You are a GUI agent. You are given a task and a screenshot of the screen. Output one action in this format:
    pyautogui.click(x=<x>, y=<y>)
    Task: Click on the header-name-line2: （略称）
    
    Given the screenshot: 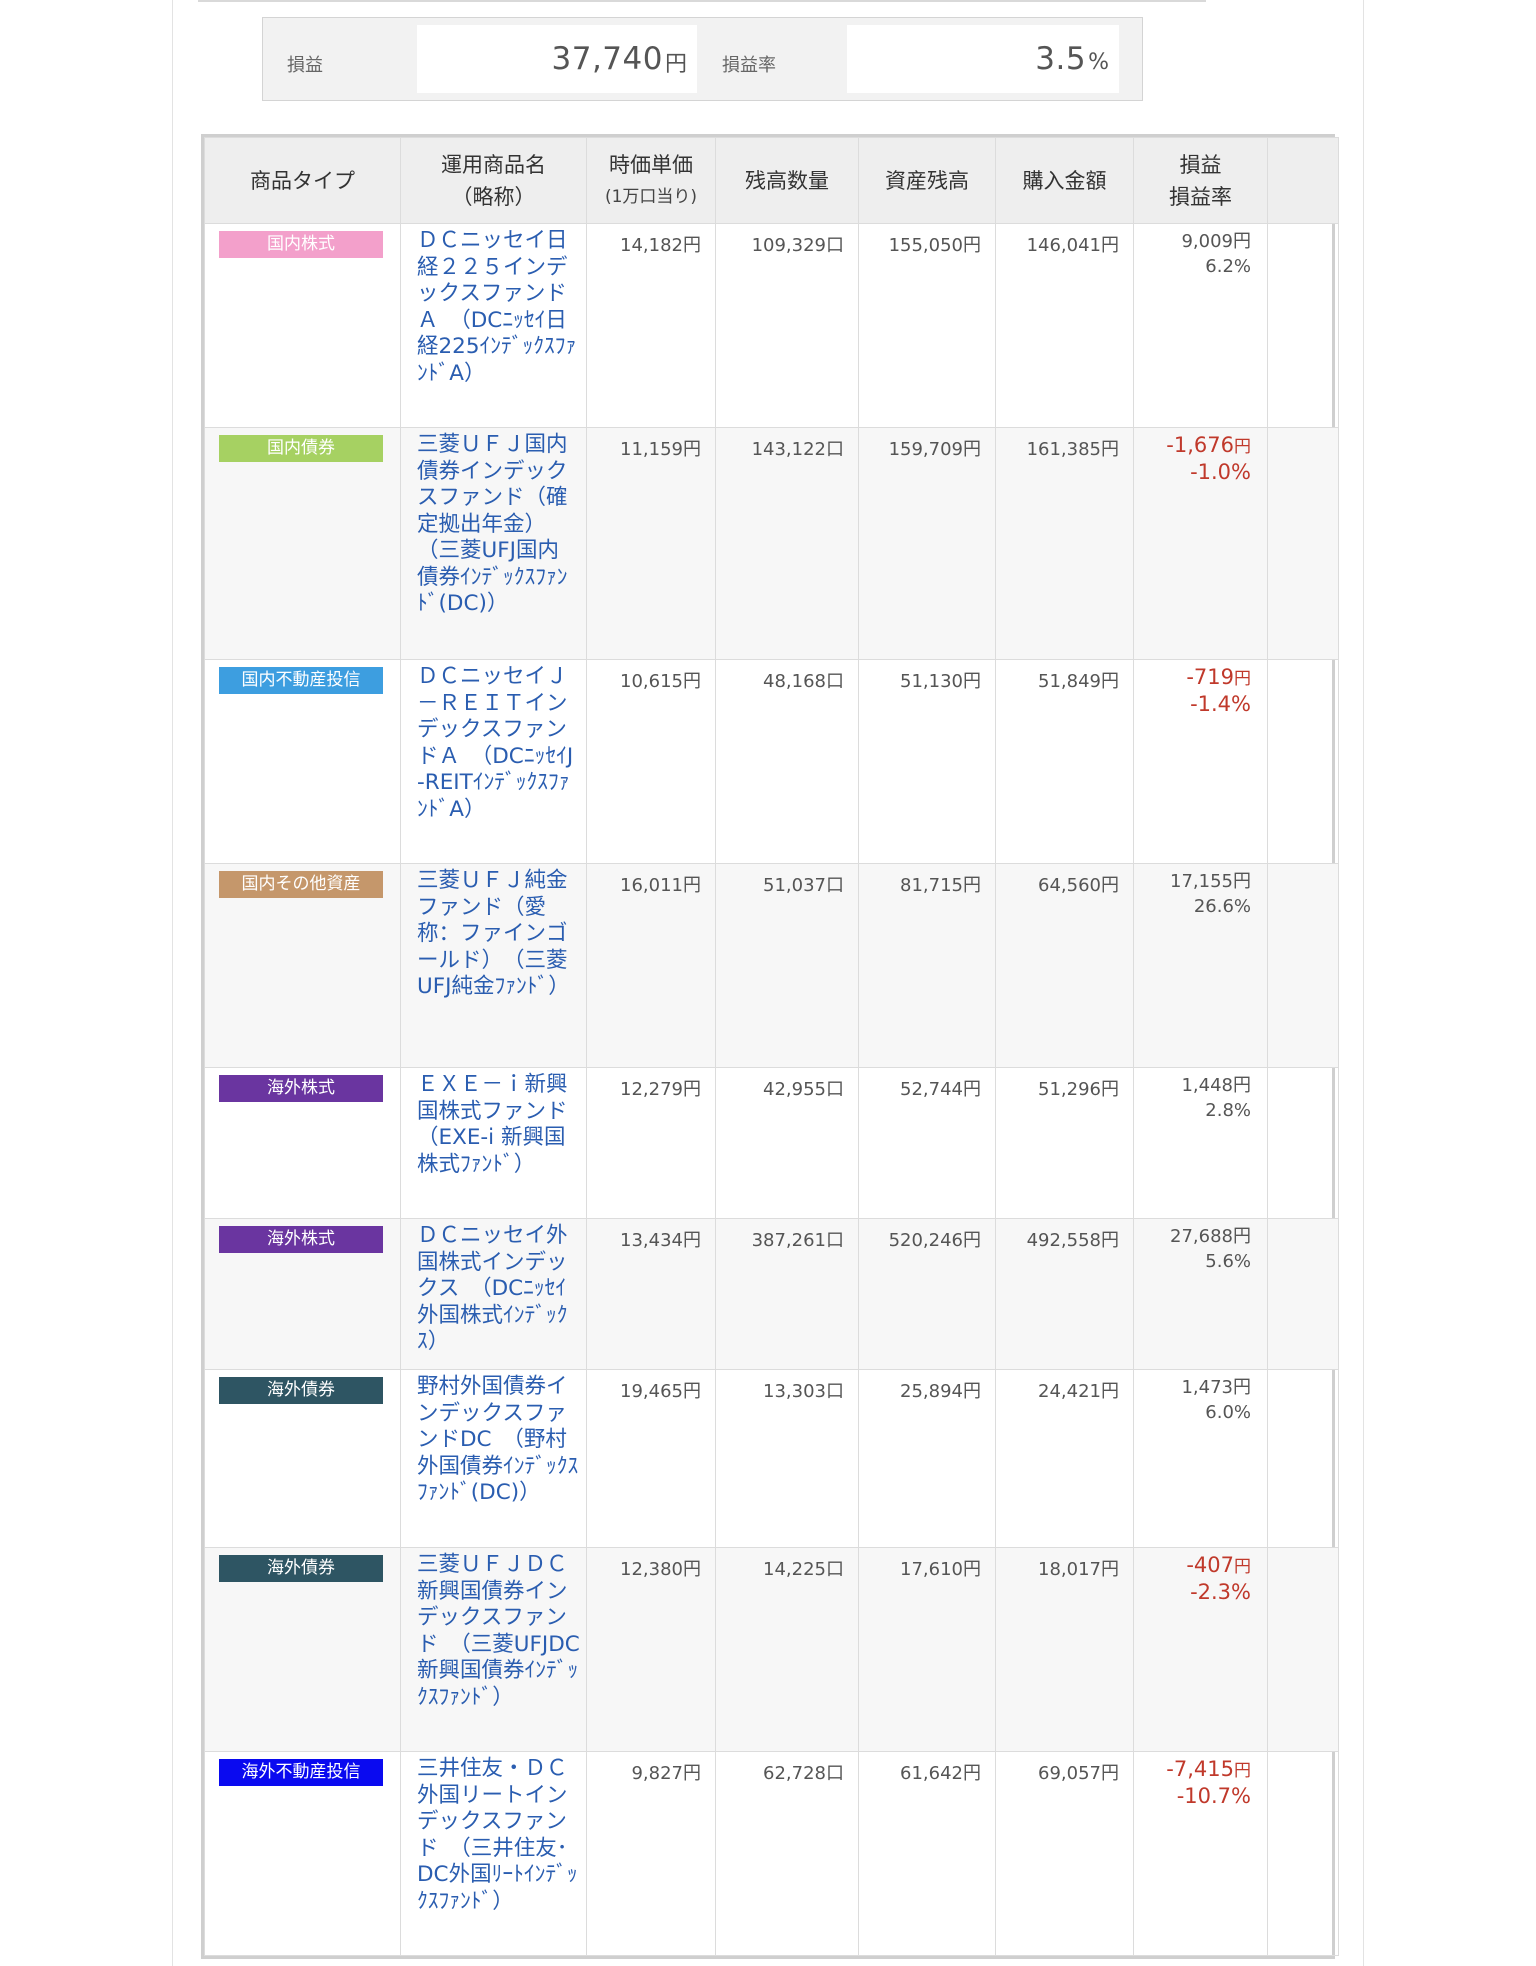 What is the action you would take?
    pyautogui.click(x=493, y=196)
    